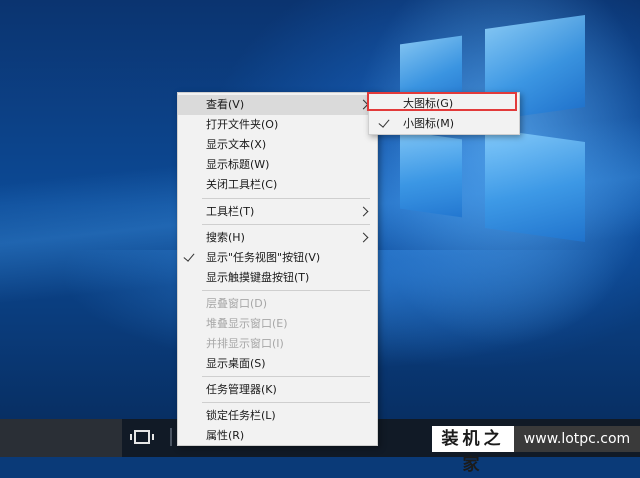 Image resolution: width=640 pixels, height=478 pixels. Describe the element at coordinates (277, 105) in the screenshot. I see `menu-item-view: 查看(V)` at that location.